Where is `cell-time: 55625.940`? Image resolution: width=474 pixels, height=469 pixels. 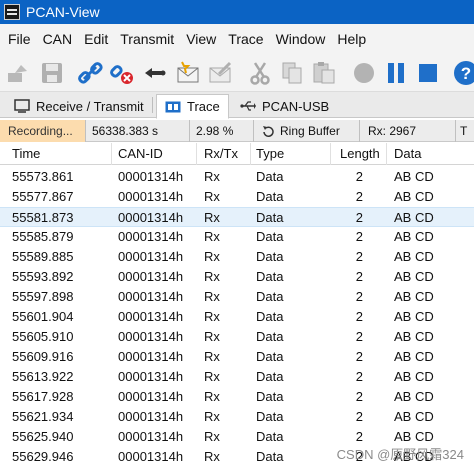 cell-time: 55625.940 is located at coordinates (43, 436).